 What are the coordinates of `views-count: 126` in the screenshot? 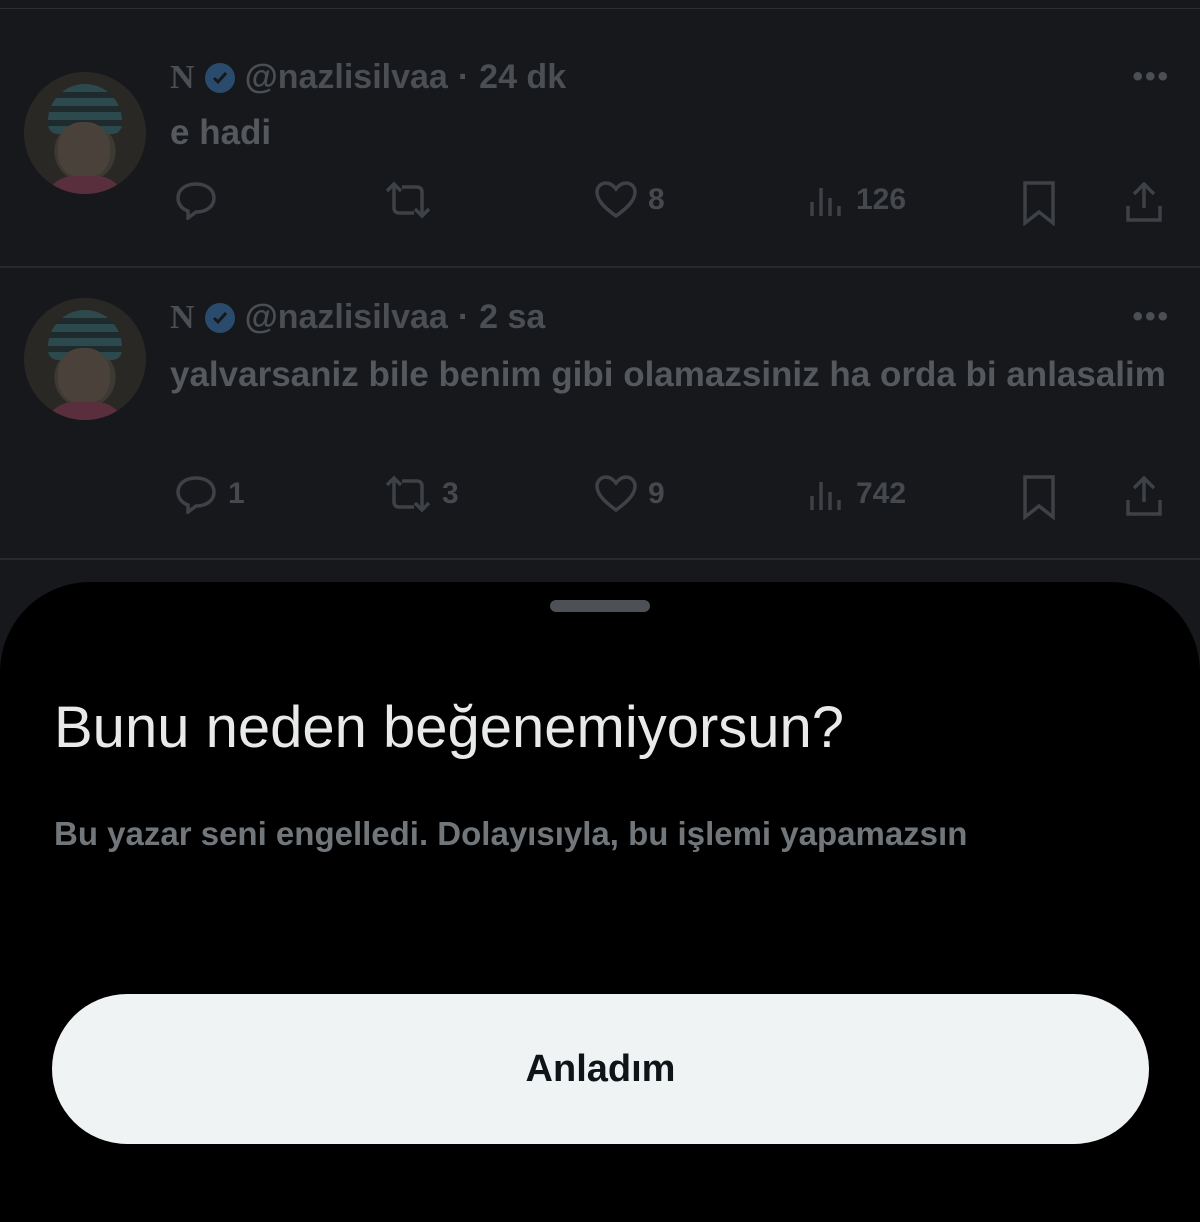 It's located at (881, 199).